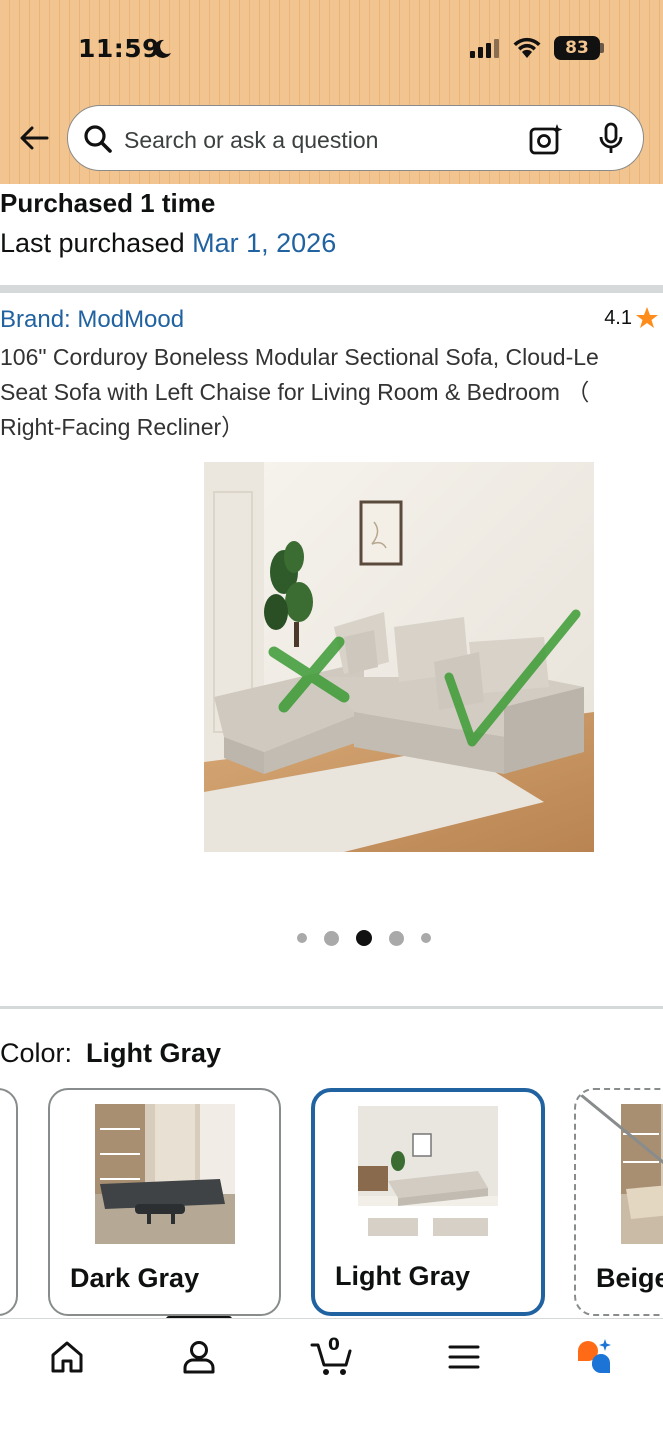  Describe the element at coordinates (546, 139) in the screenshot. I see `camera-search-icon` at that location.